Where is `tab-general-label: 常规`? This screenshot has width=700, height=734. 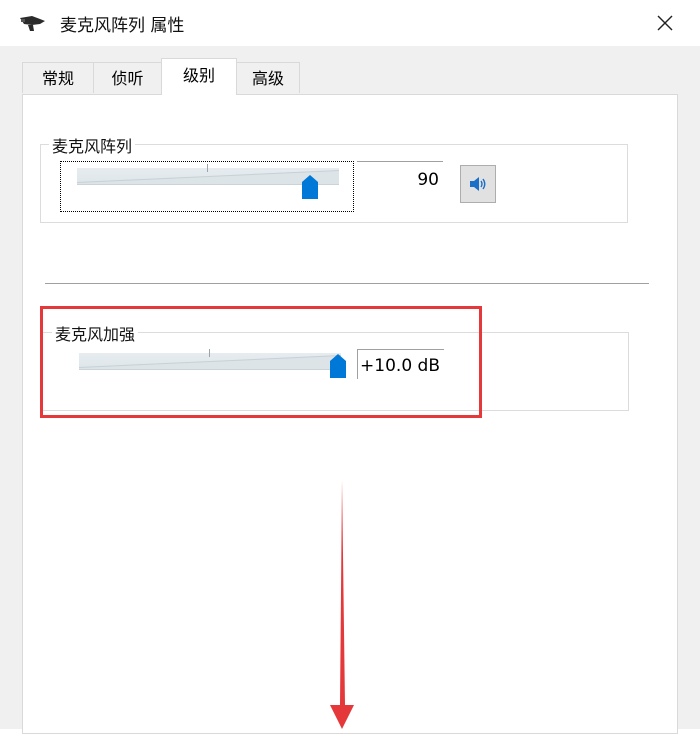 tab-general-label: 常规 is located at coordinates (57, 78).